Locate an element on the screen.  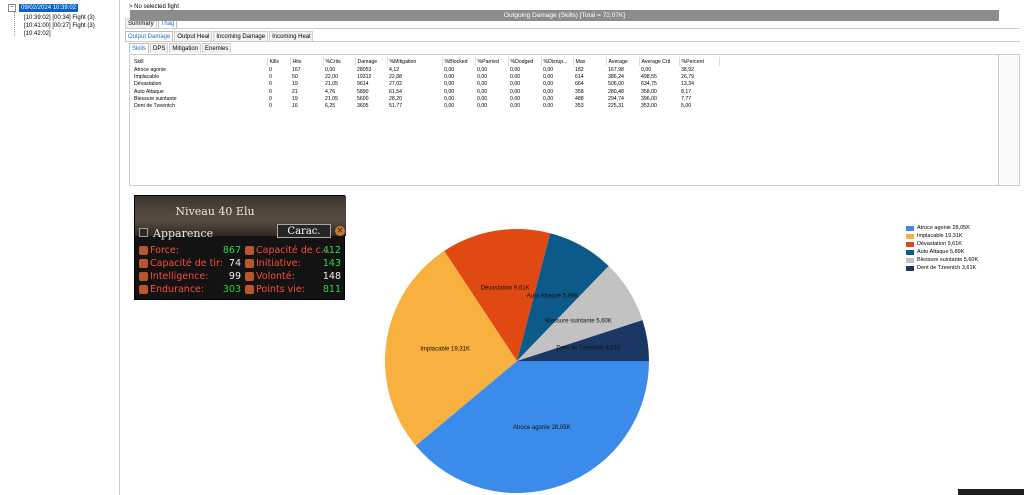
appearance-checkbox is located at coordinates (143, 232).